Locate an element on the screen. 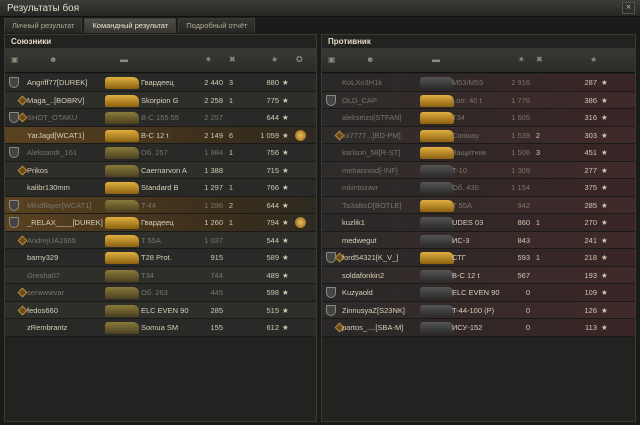  xp-value: 775 is located at coordinates (272, 100).